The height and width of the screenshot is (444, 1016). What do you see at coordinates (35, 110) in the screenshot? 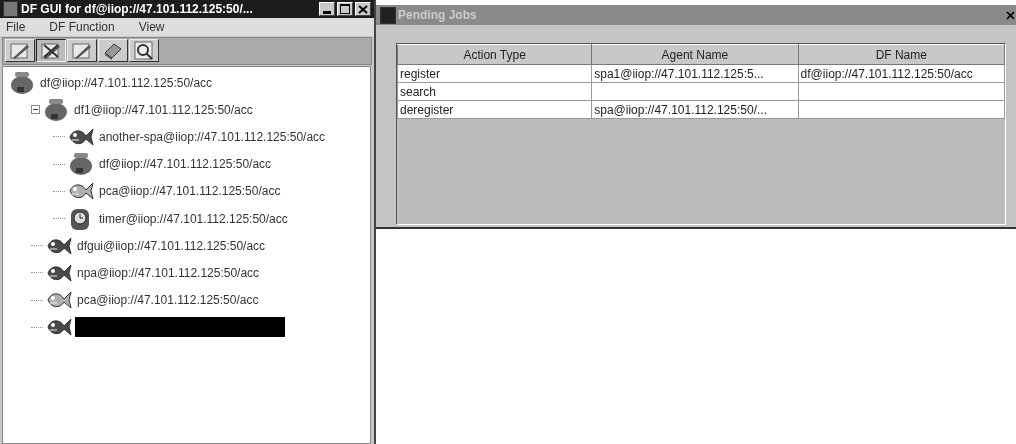
I see `collapse-icon` at bounding box center [35, 110].